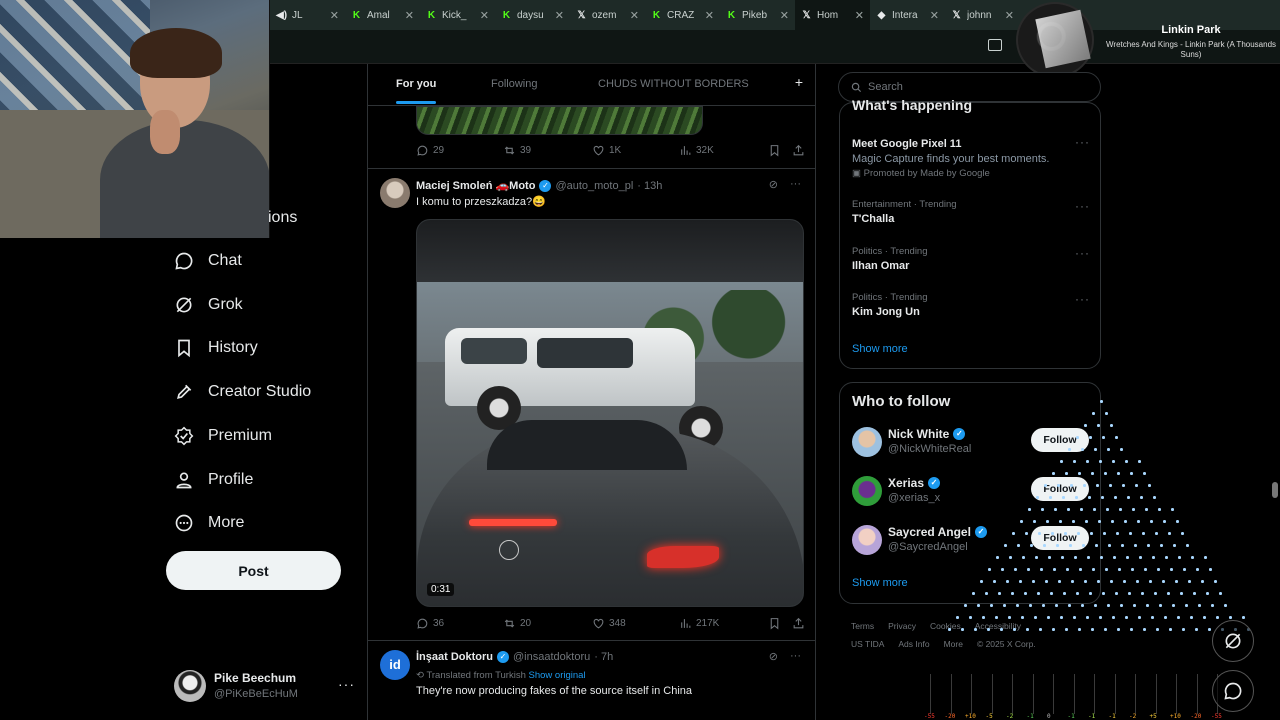 Image resolution: width=1280 pixels, height=720 pixels. What do you see at coordinates (971, 212) in the screenshot?
I see `trend-item: Entertainment · Trending T'Challa ···` at bounding box center [971, 212].